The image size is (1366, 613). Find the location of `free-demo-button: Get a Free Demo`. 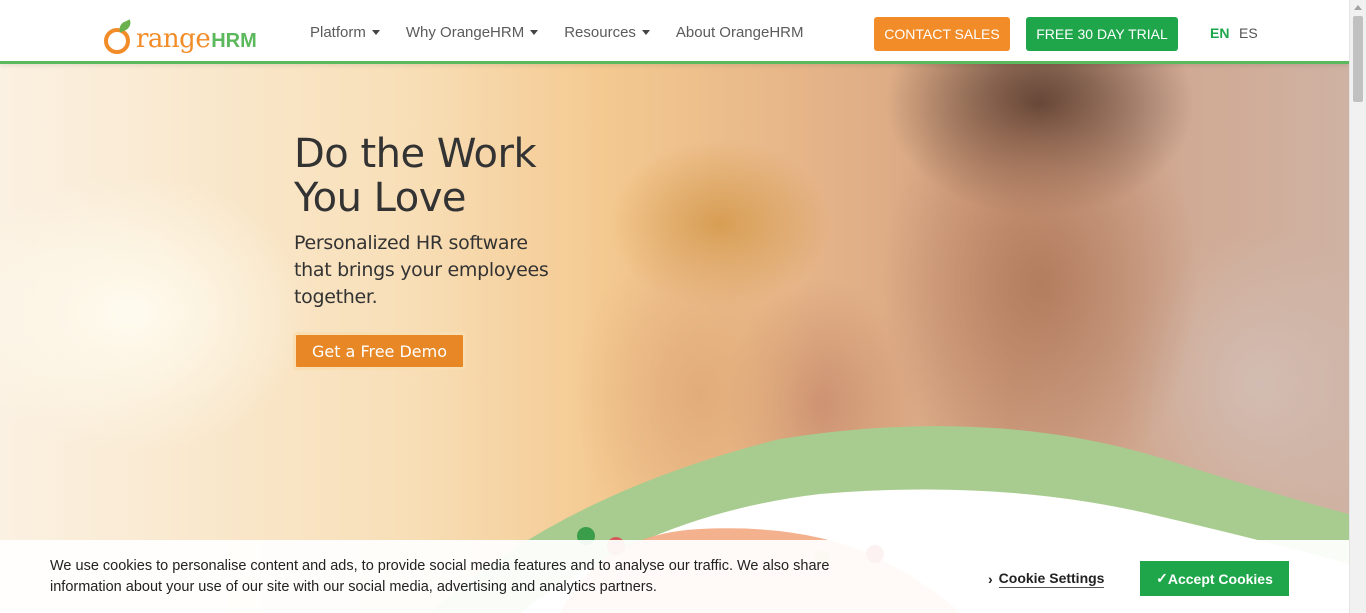

free-demo-button: Get a Free Demo is located at coordinates (379, 351).